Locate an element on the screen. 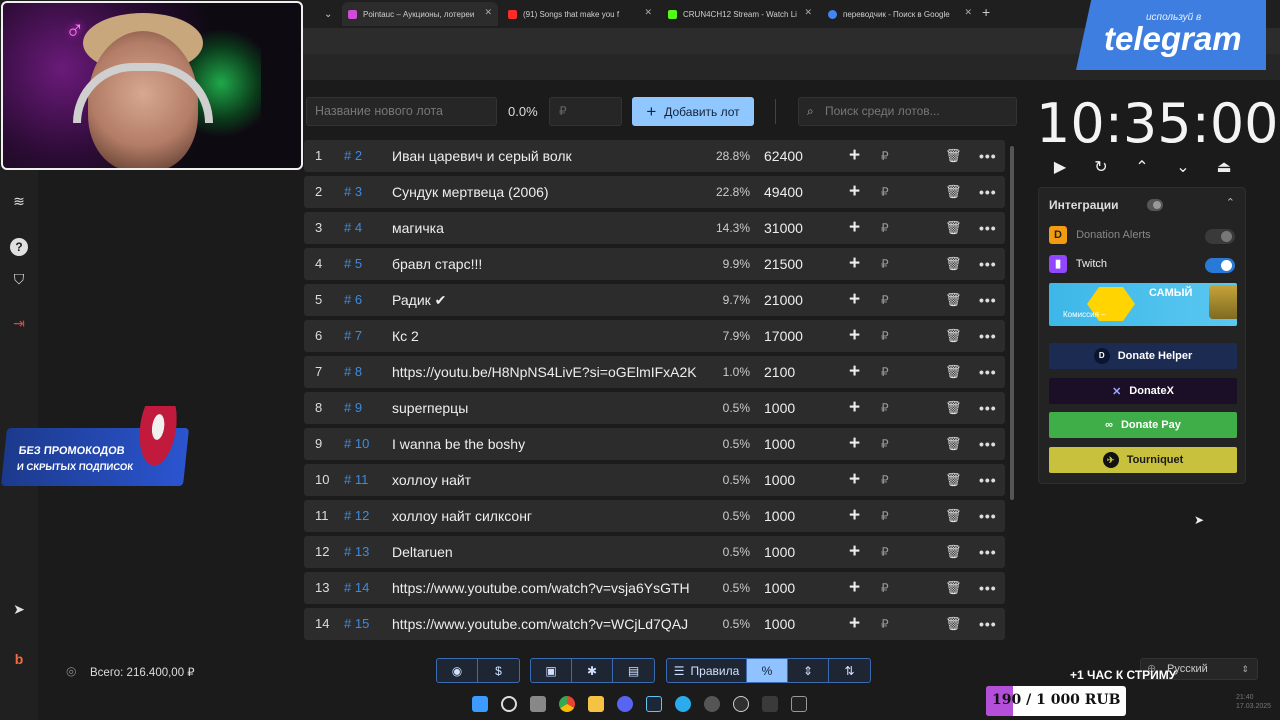 The width and height of the screenshot is (1280, 720). lot-id: # 10 is located at coordinates (356, 444).